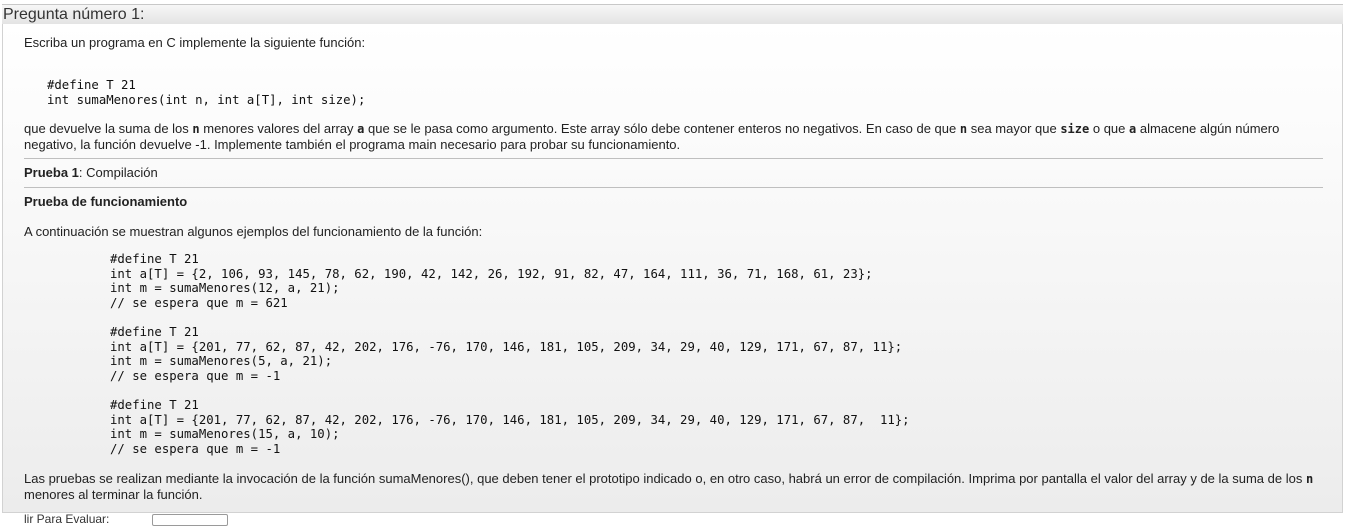  What do you see at coordinates (190, 520) in the screenshot?
I see `evaluate-input` at bounding box center [190, 520].